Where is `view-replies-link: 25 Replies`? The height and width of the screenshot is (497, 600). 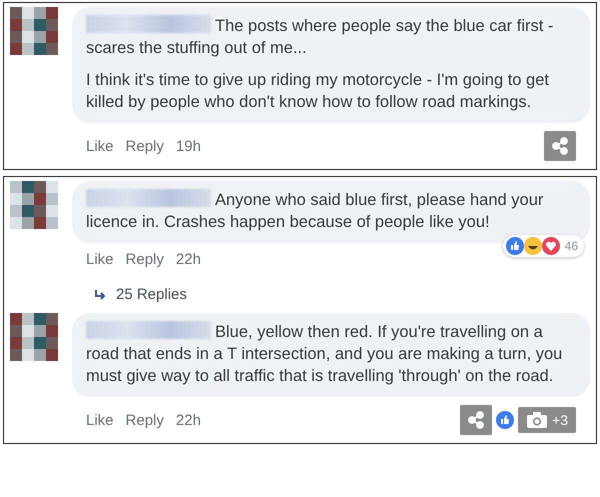 view-replies-link: 25 Replies is located at coordinates (300, 291).